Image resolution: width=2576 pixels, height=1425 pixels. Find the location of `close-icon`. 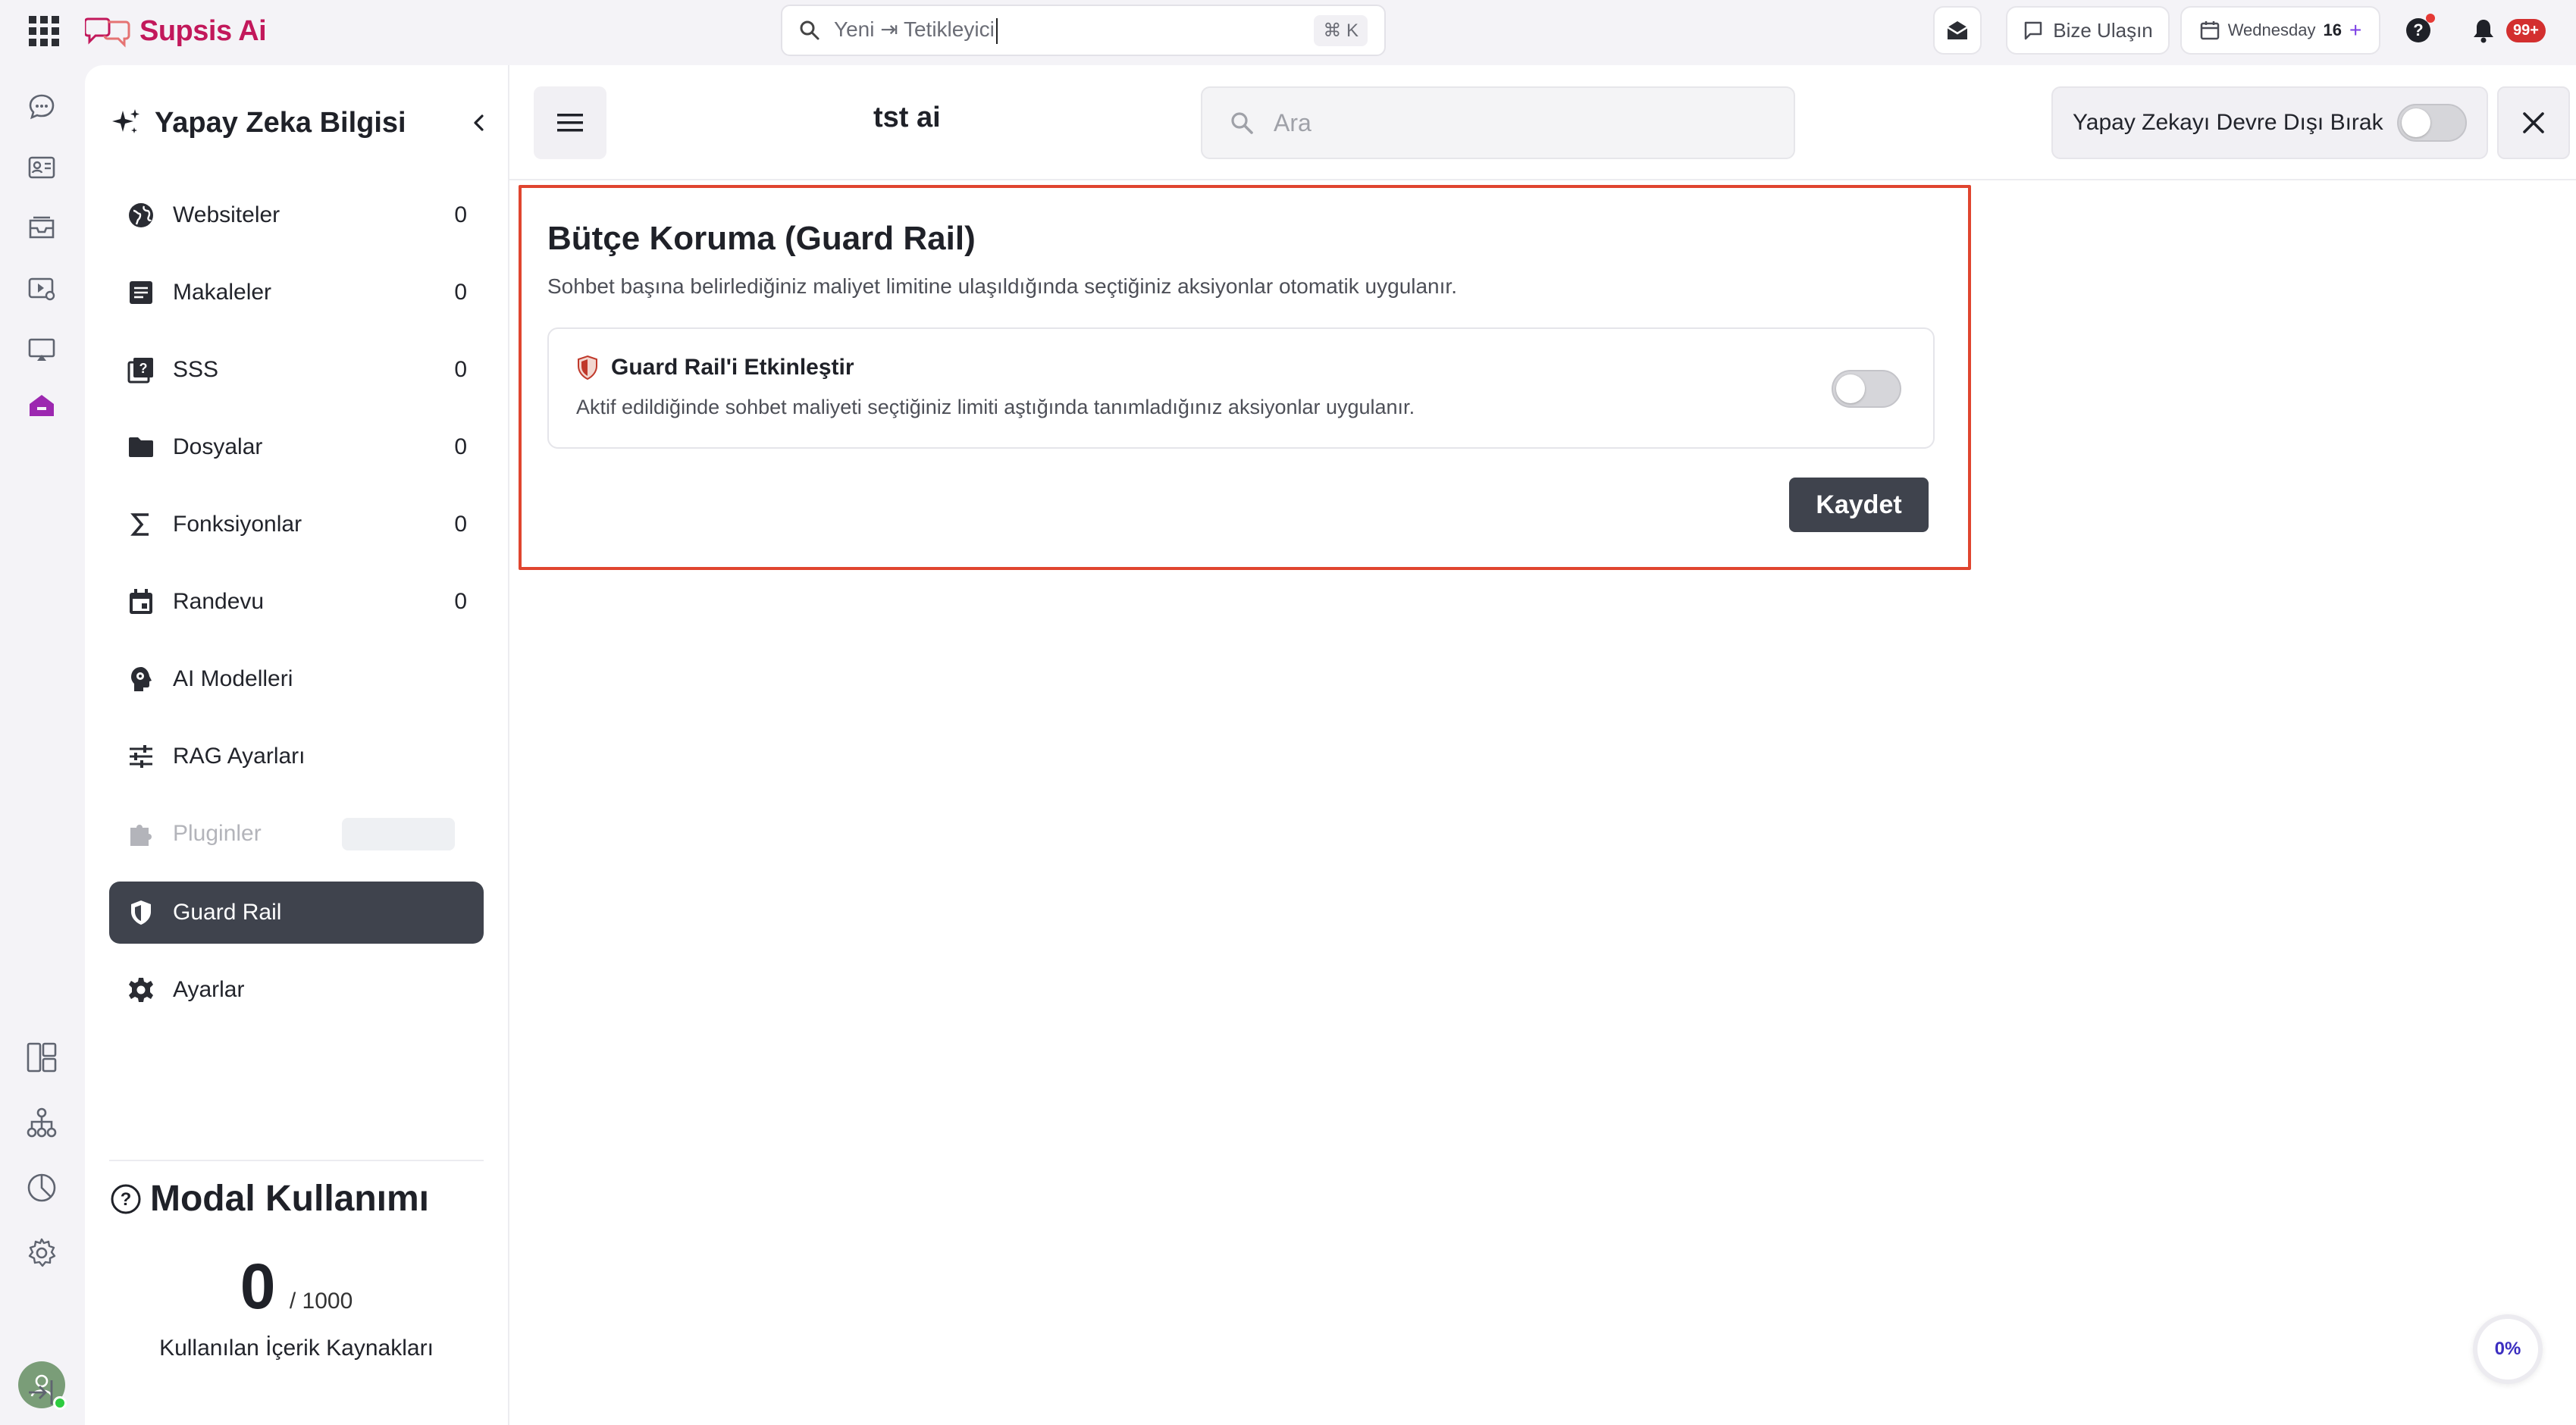

close-icon is located at coordinates (2533, 123).